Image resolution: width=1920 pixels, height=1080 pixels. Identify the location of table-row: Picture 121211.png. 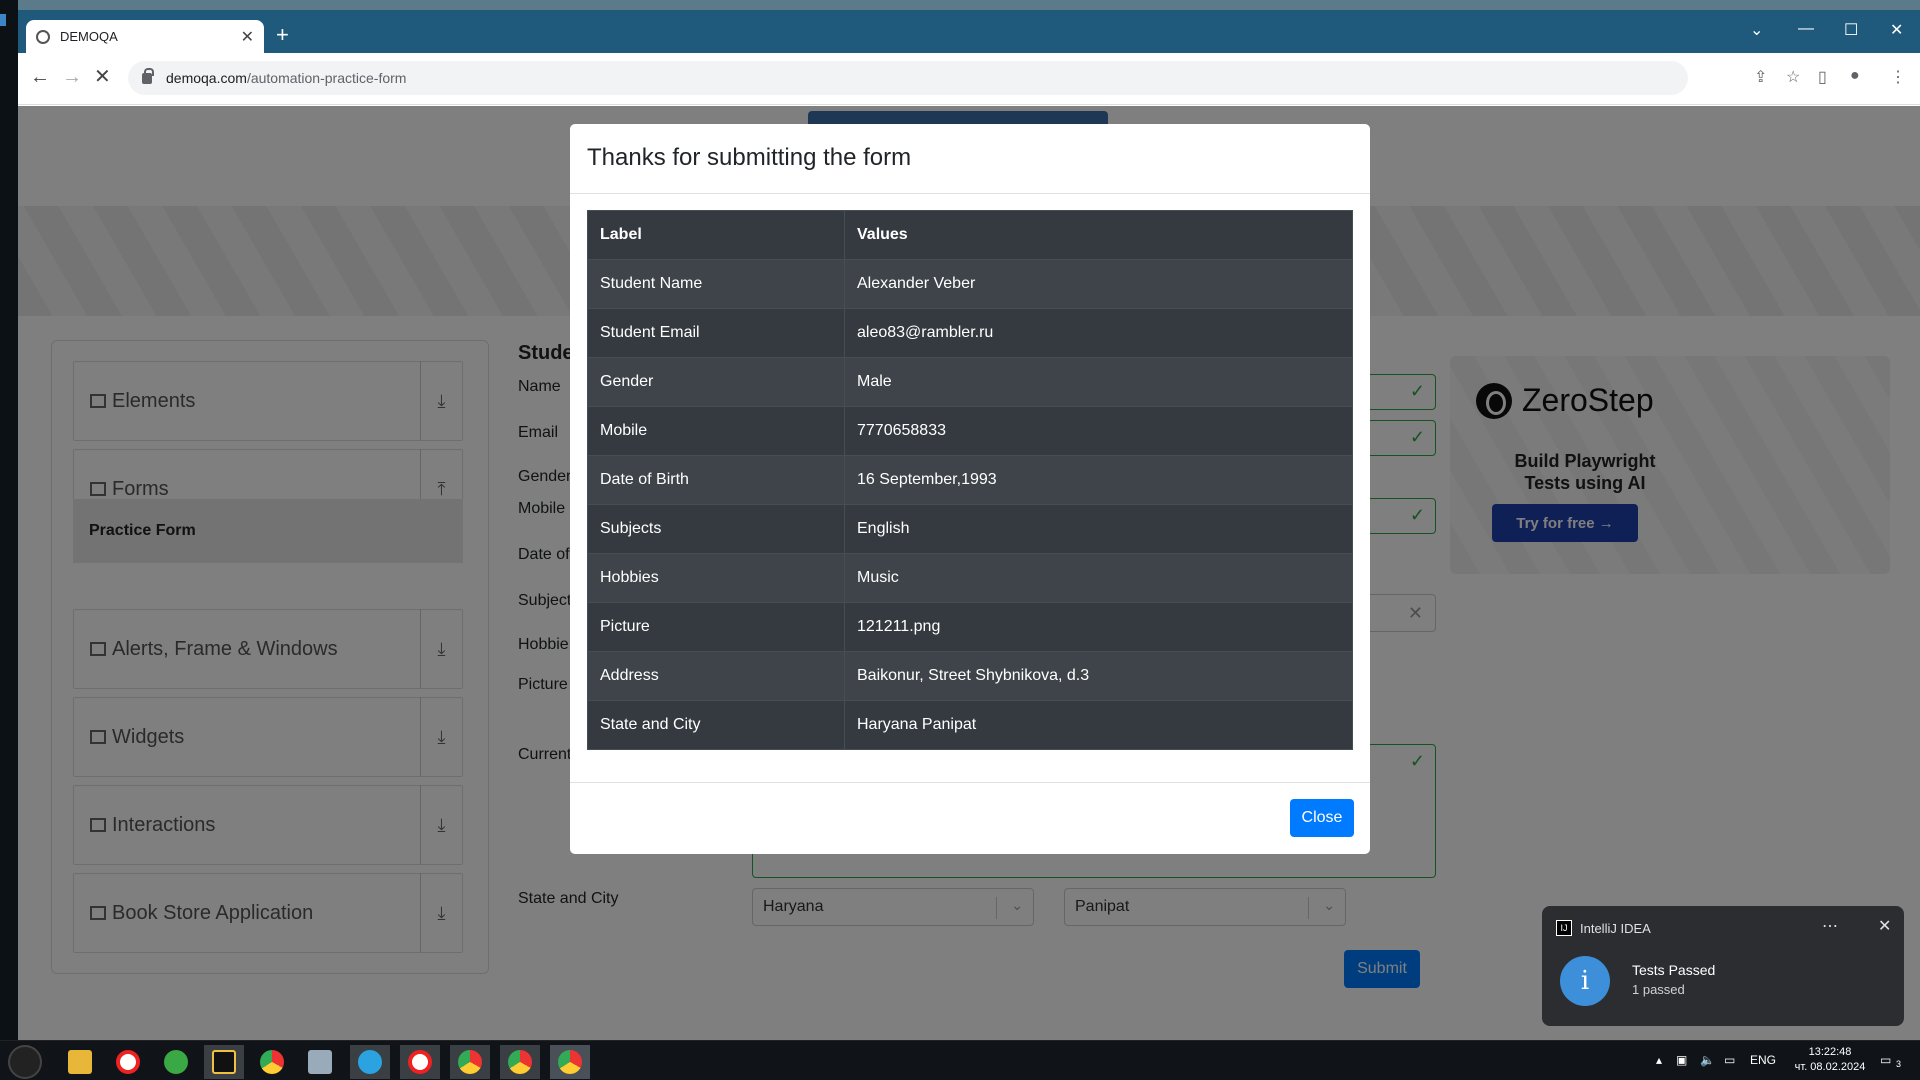
(970, 627).